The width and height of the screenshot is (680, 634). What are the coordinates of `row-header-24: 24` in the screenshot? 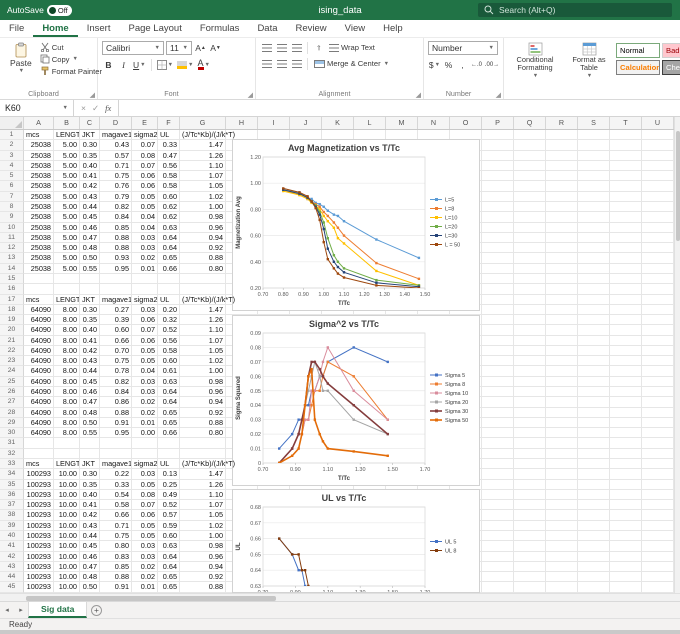 It's located at (12, 371).